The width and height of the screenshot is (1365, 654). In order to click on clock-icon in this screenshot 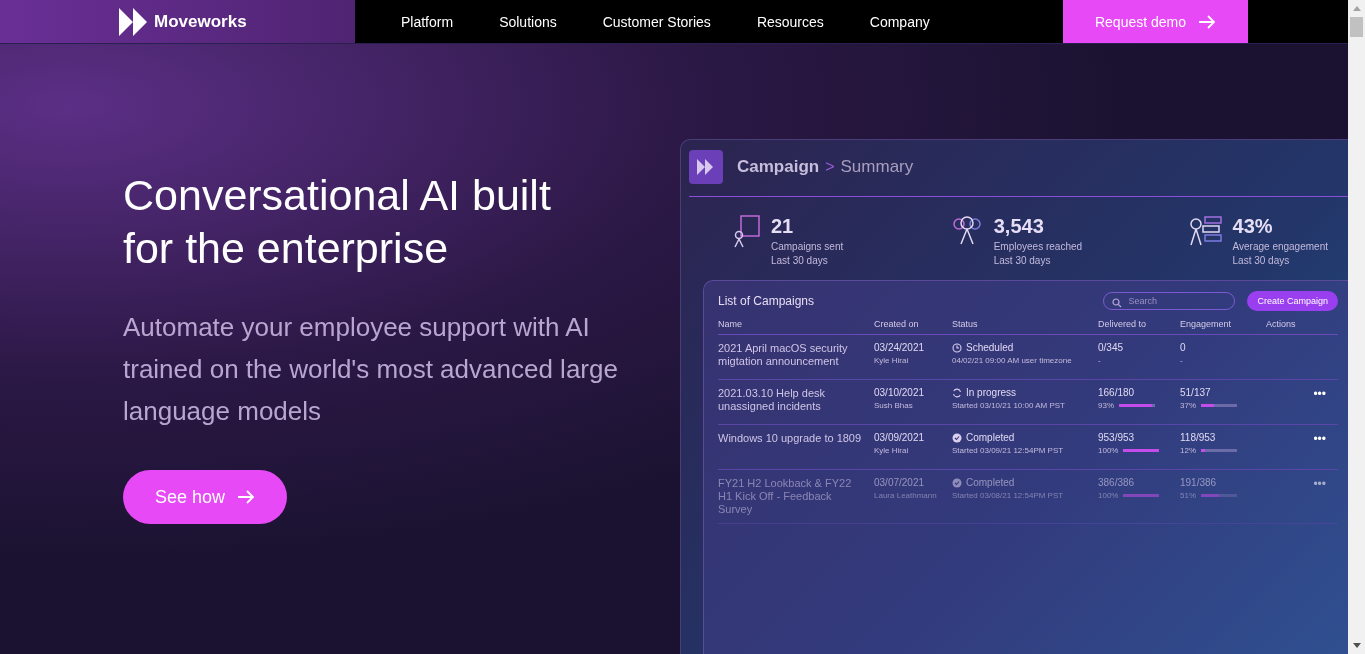, I will do `click(957, 347)`.